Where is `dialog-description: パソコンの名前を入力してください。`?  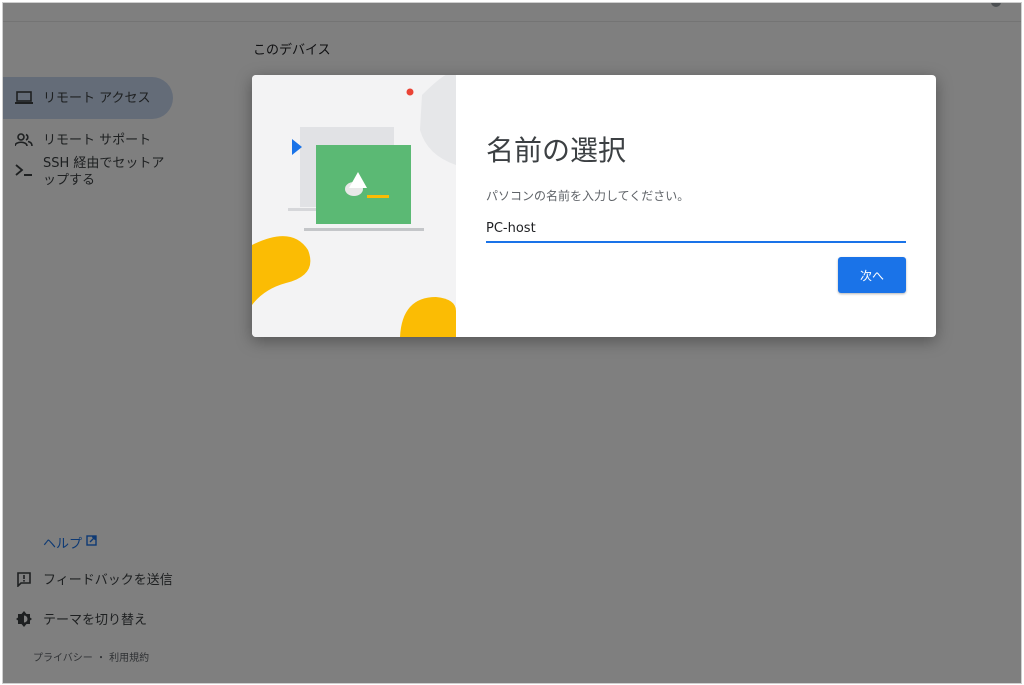 dialog-description: パソコンの名前を入力してください。 is located at coordinates (588, 196).